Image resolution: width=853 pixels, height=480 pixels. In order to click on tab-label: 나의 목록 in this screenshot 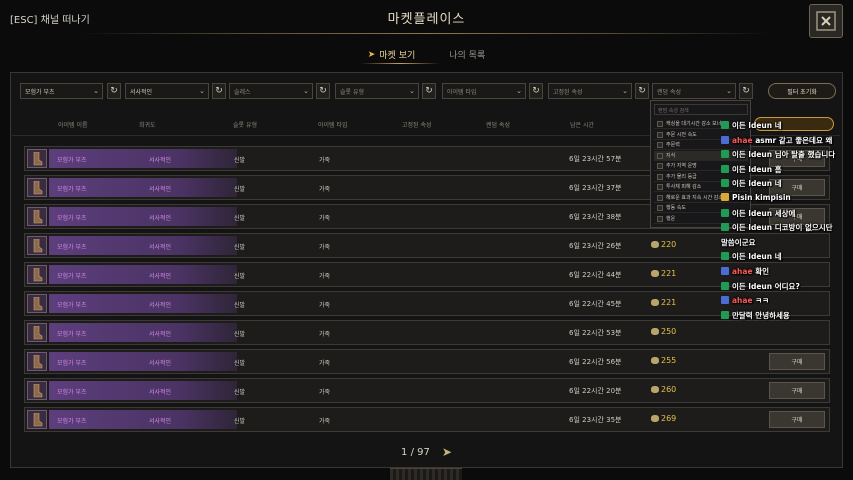, I will do `click(467, 56)`.